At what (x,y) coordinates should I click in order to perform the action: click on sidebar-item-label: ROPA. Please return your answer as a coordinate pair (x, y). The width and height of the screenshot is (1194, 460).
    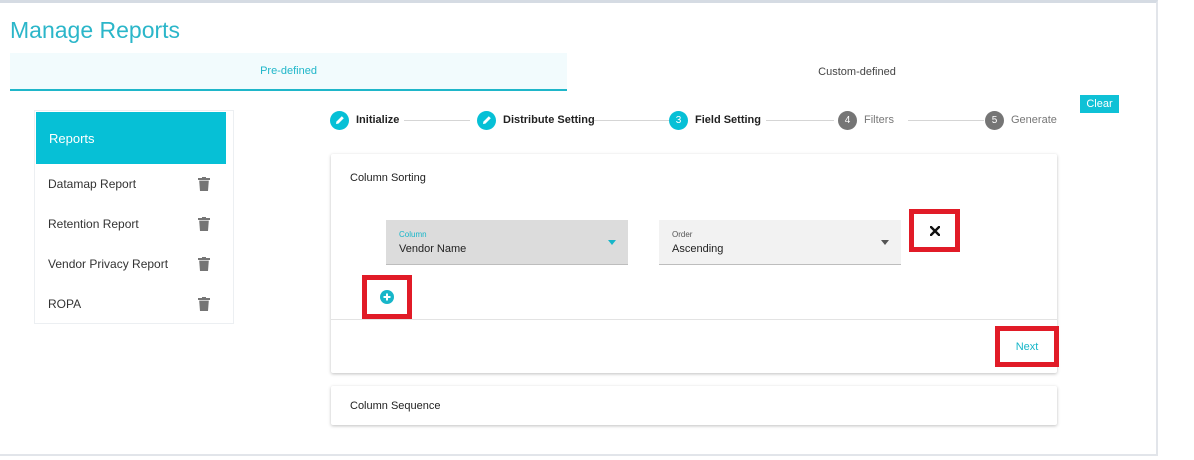
    Looking at the image, I should click on (65, 304).